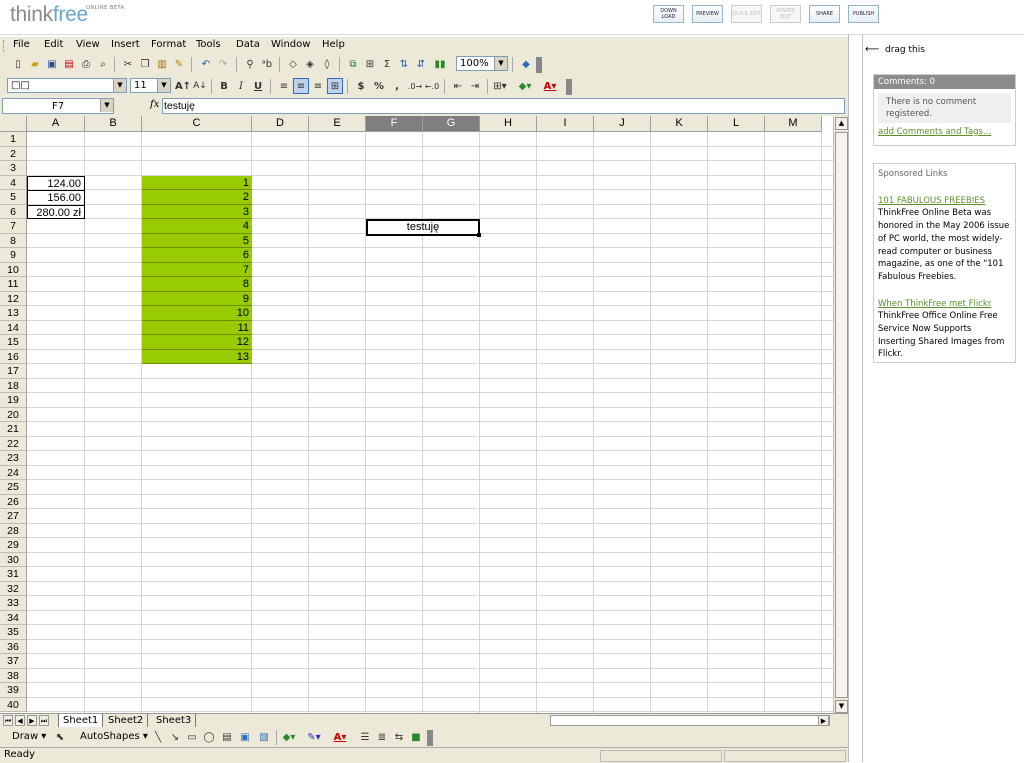 The width and height of the screenshot is (1024, 763). I want to click on ad-link-flickr: When ThinkFree met Flickr, so click(944, 304).